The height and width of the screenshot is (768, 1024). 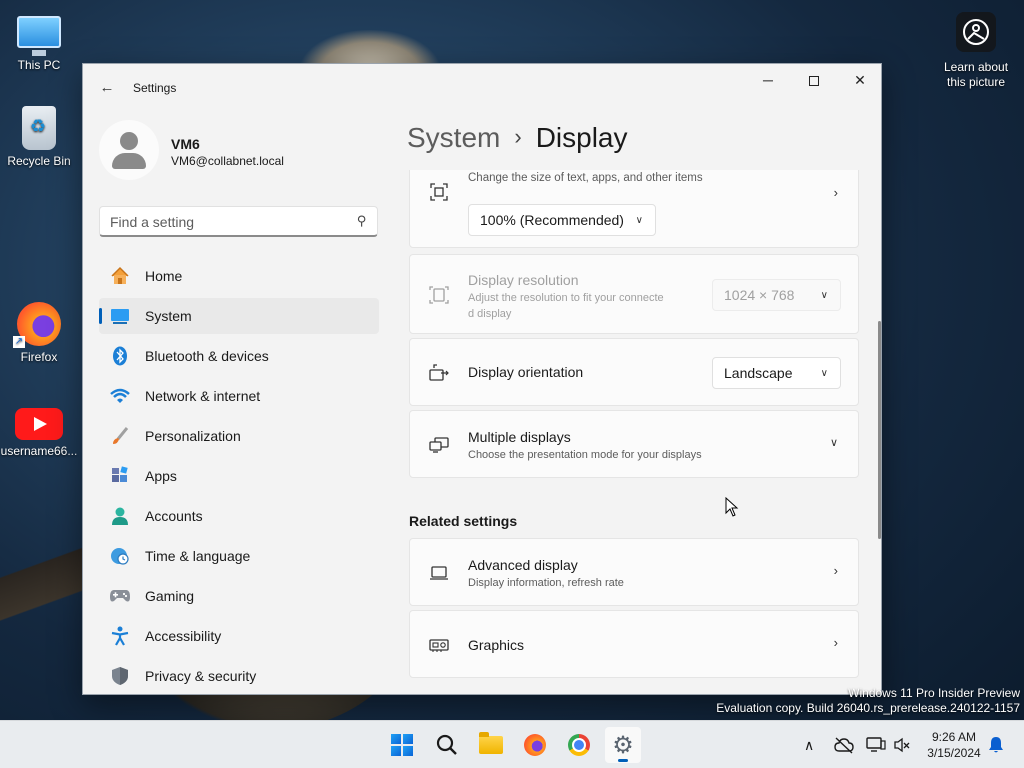 I want to click on display-status, so click(x=876, y=744).